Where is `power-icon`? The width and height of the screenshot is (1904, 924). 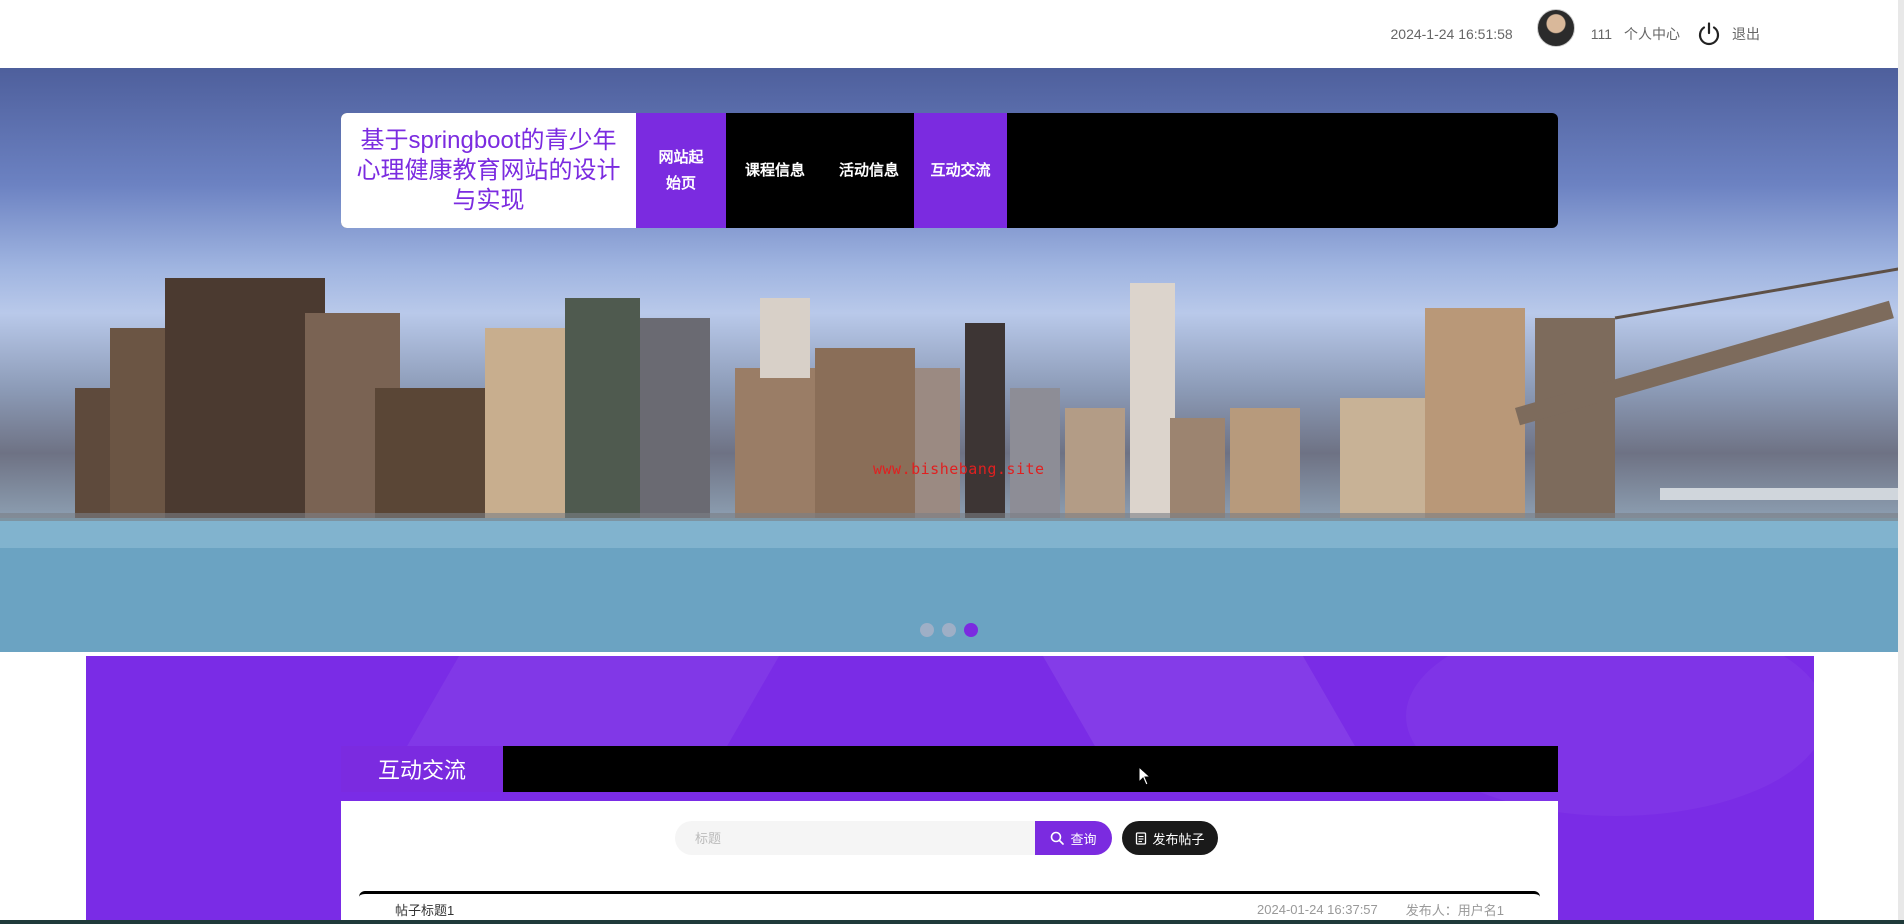 power-icon is located at coordinates (1709, 34).